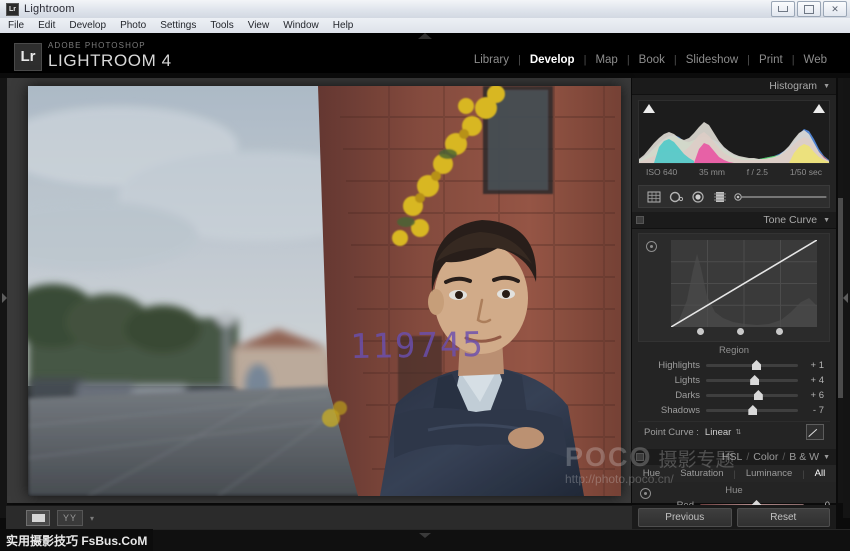 The width and height of the screenshot is (850, 551). What do you see at coordinates (697, 196) in the screenshot?
I see `red-eye-tool-icon` at bounding box center [697, 196].